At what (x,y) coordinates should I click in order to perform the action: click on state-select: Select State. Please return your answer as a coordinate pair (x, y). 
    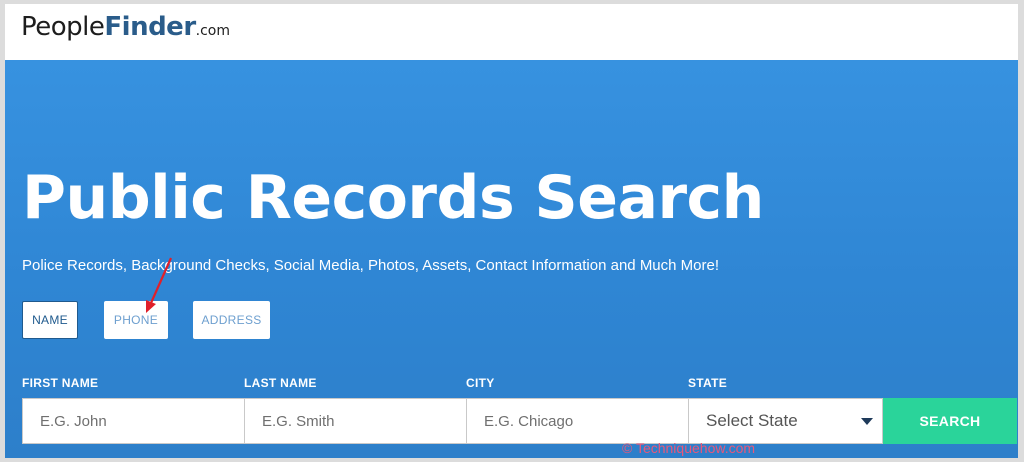
    Looking at the image, I should click on (785, 421).